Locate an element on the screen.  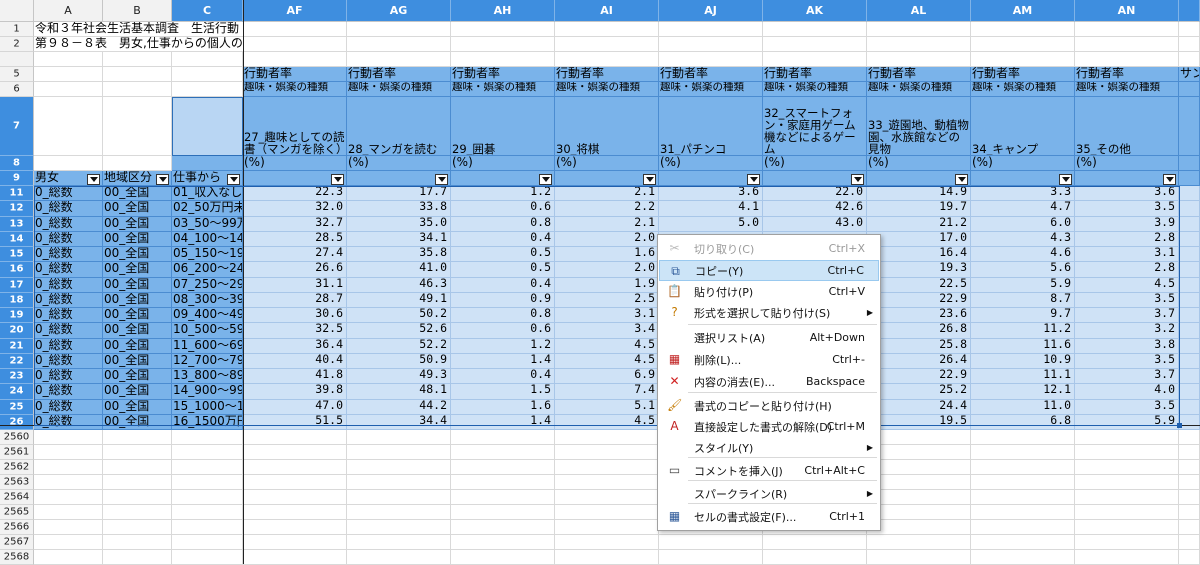
column-header-ag: AG is located at coordinates (399, 11).